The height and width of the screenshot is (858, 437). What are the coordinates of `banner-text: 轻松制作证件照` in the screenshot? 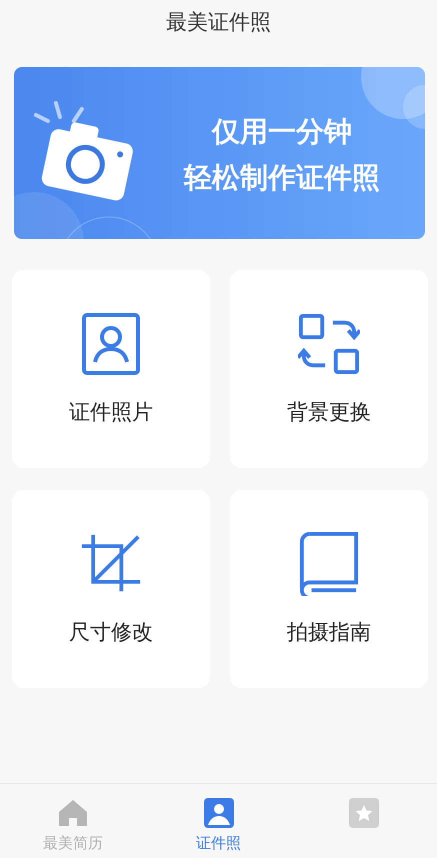 It's located at (282, 178).